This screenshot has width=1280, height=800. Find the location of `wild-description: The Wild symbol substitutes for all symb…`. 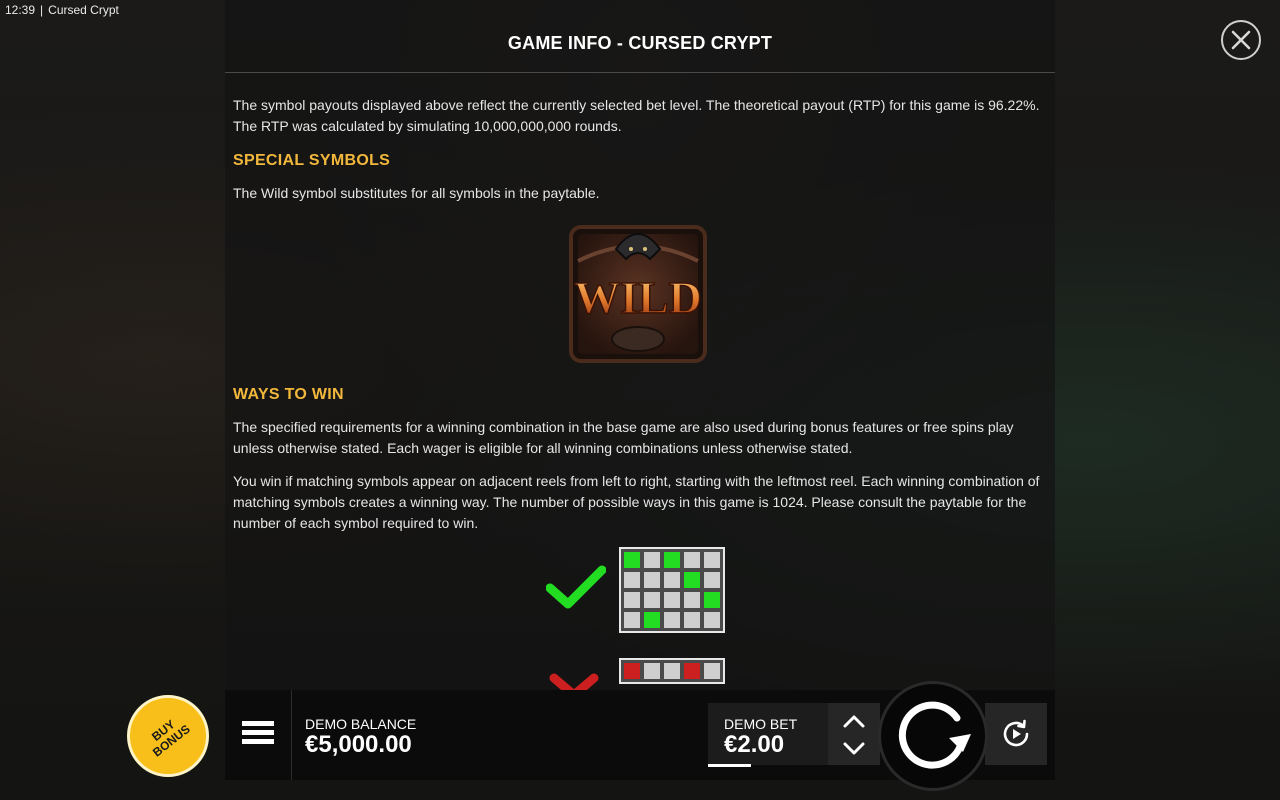

wild-description: The Wild symbol substitutes for all symb… is located at coordinates (416, 193).